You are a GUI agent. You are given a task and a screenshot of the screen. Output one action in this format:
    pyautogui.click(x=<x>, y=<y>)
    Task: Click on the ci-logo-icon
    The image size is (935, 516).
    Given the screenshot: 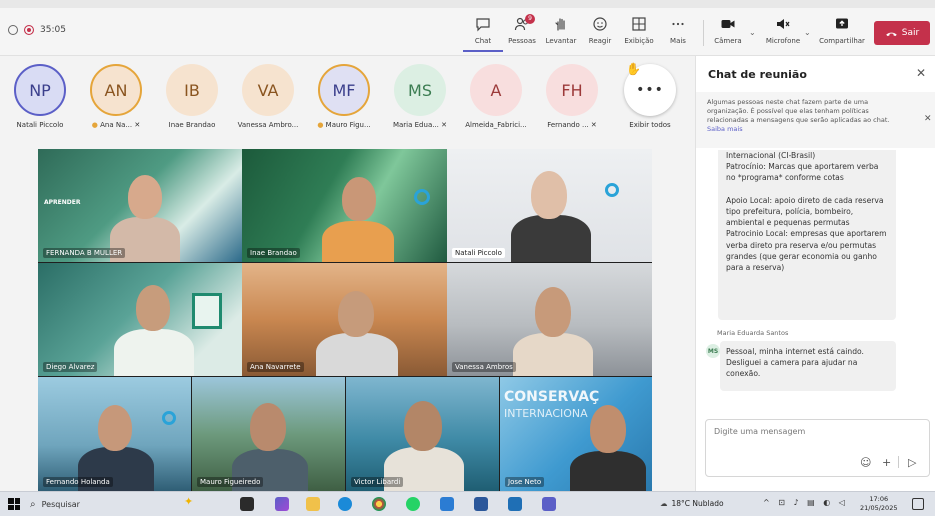 What is the action you would take?
    pyautogui.click(x=169, y=418)
    